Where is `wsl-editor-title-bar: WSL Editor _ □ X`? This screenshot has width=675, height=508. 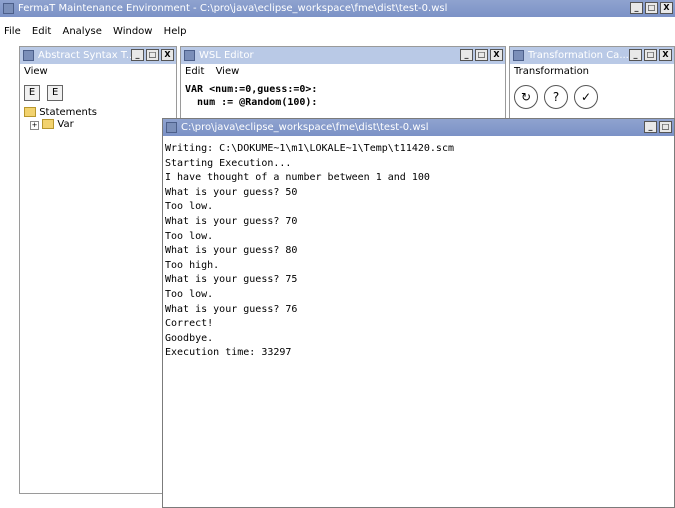 wsl-editor-title-bar: WSL Editor _ □ X is located at coordinates (343, 55).